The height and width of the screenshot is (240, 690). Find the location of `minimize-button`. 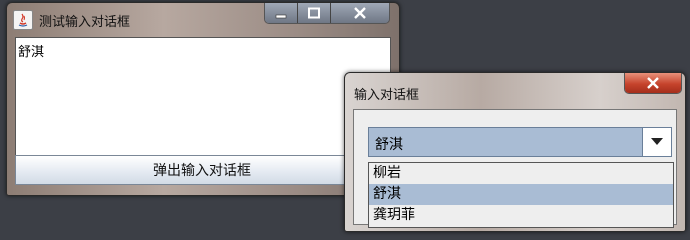

minimize-button is located at coordinates (281, 13).